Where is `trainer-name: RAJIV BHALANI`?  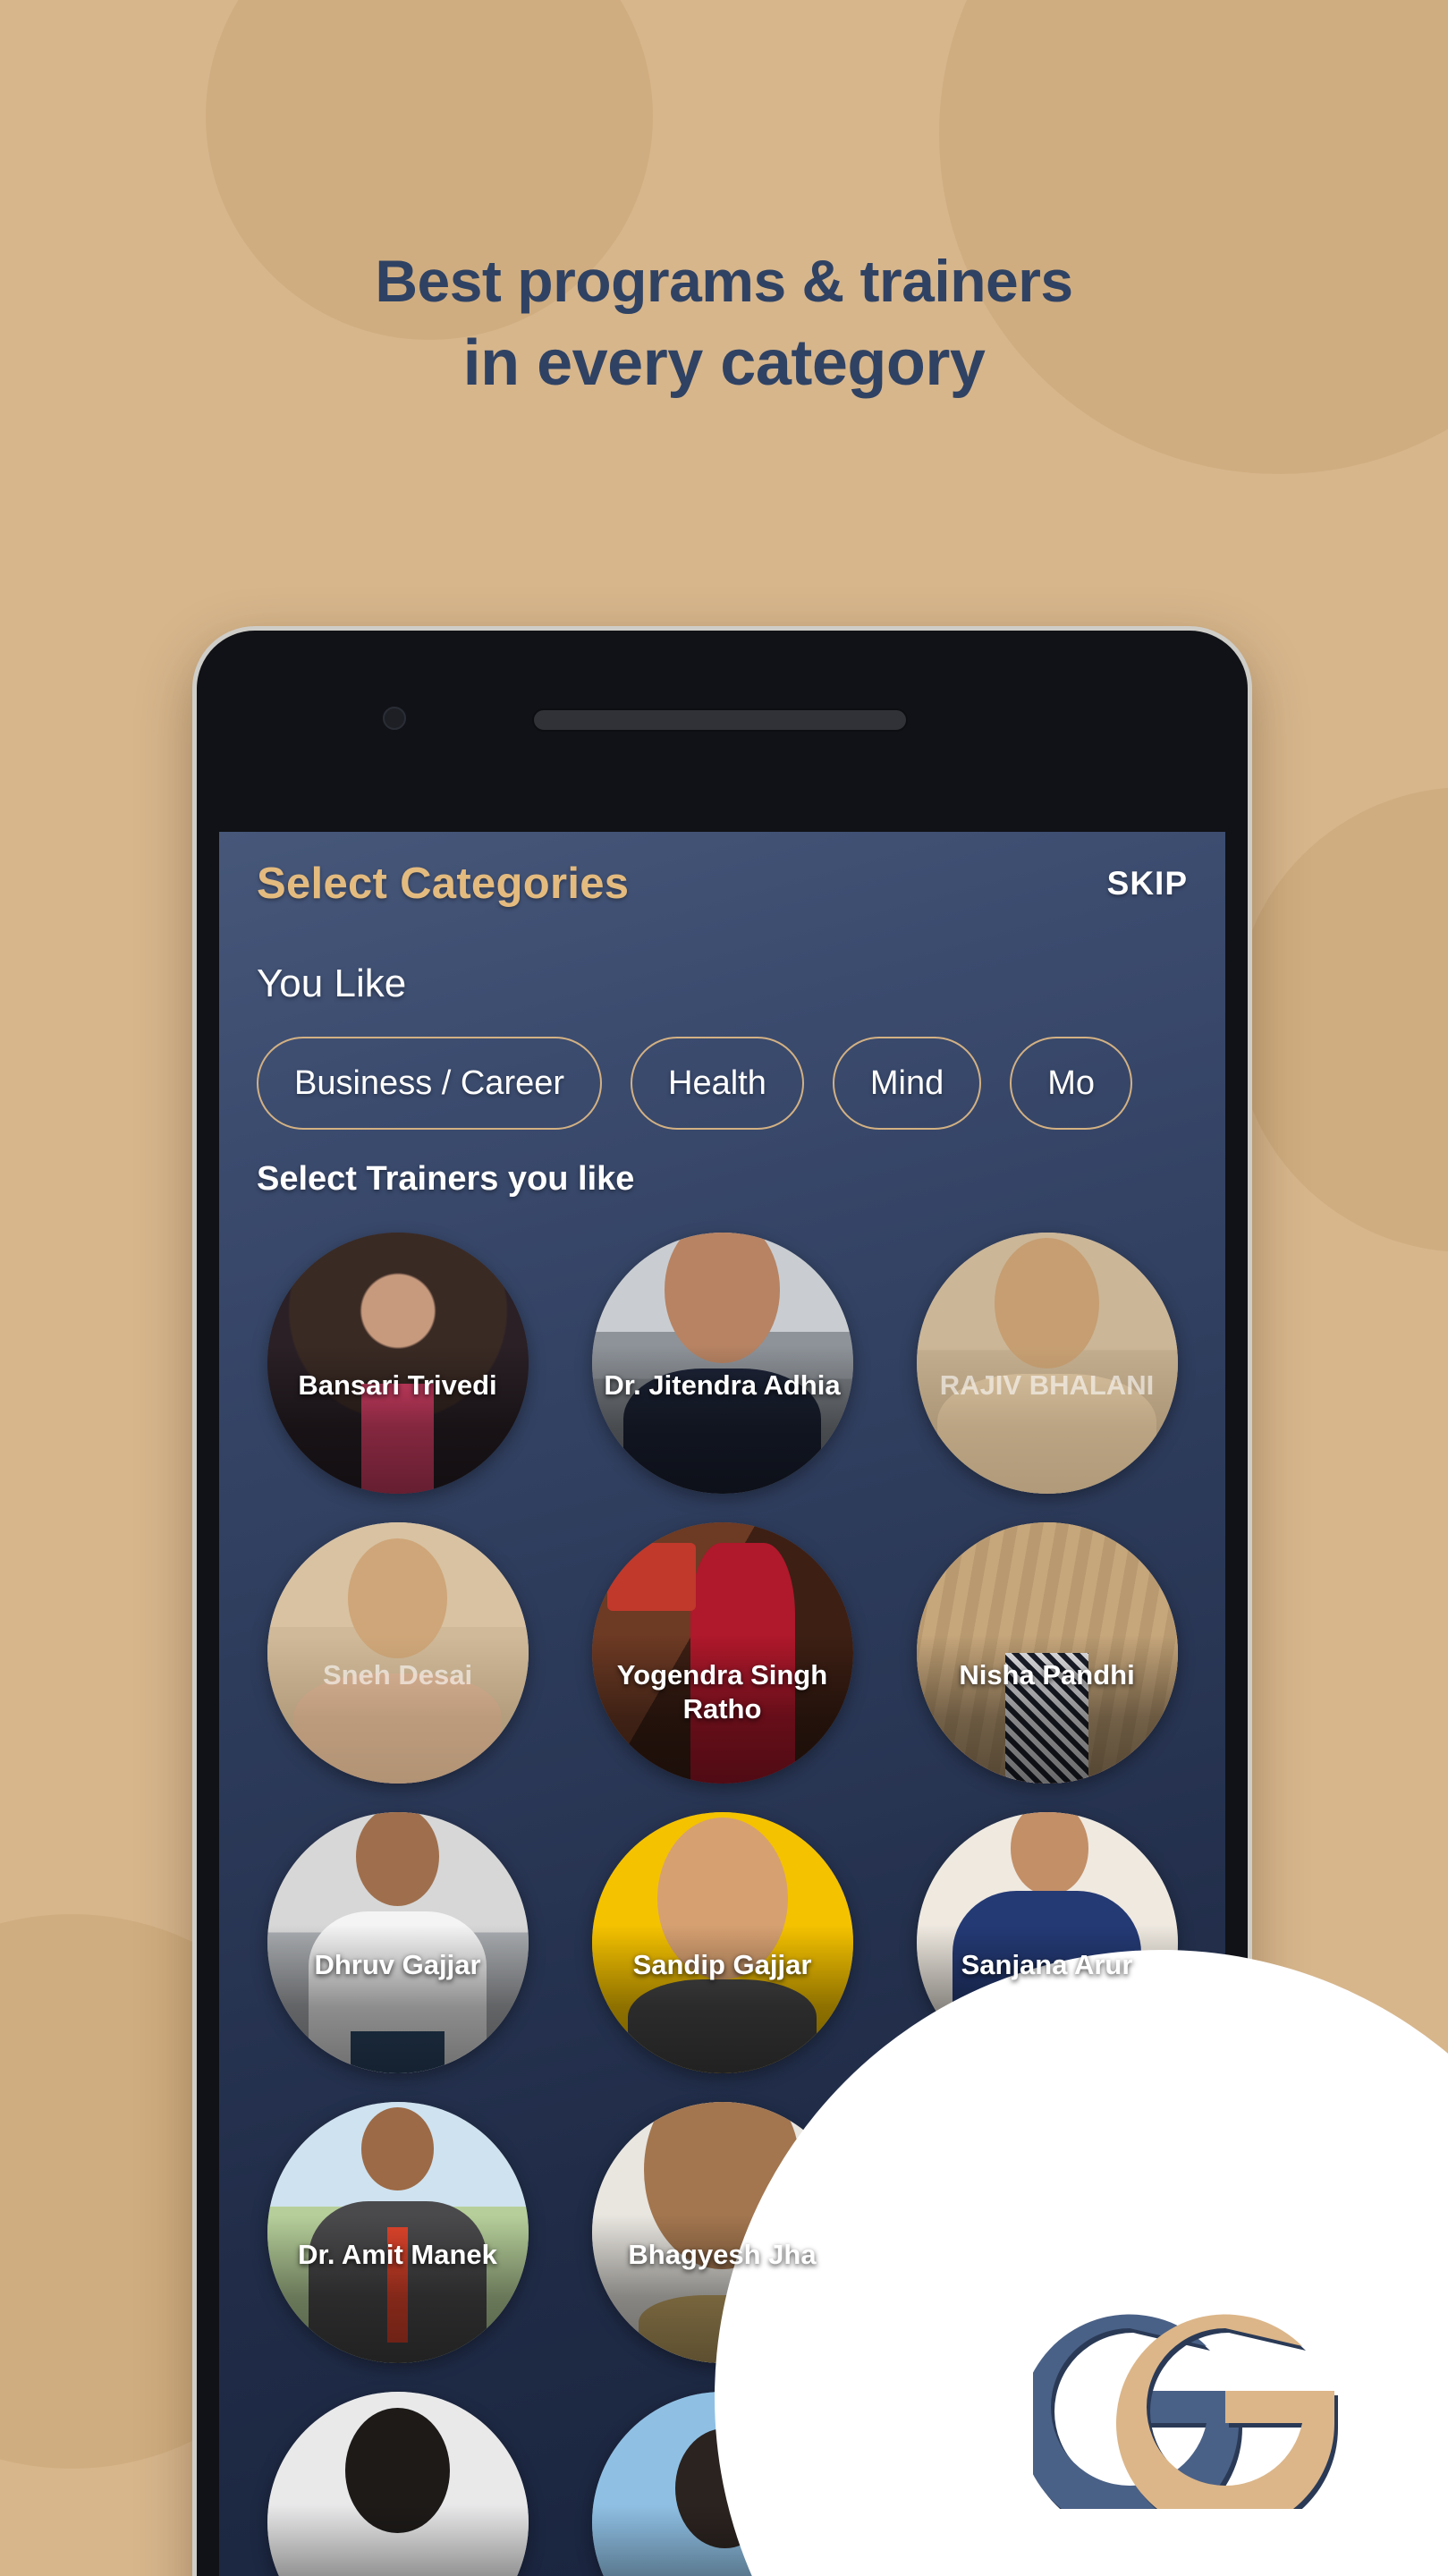
trainer-name: RAJIV BHALANI is located at coordinates (1047, 1384).